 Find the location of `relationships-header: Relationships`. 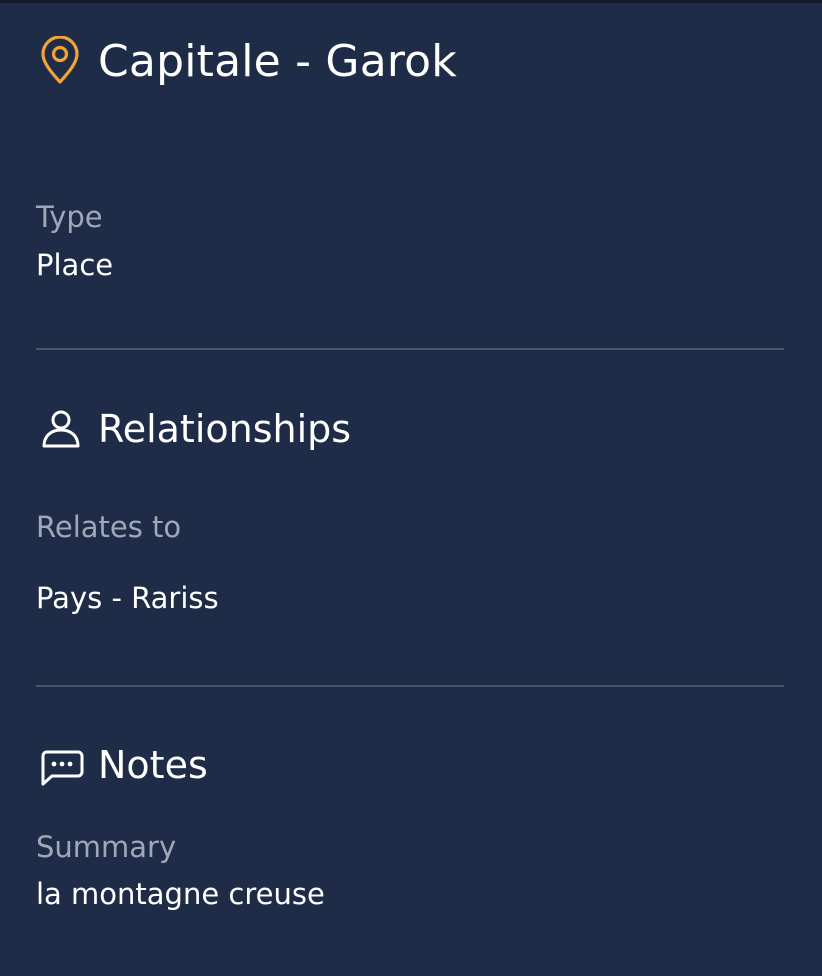

relationships-header: Relationships is located at coordinates (194, 429).